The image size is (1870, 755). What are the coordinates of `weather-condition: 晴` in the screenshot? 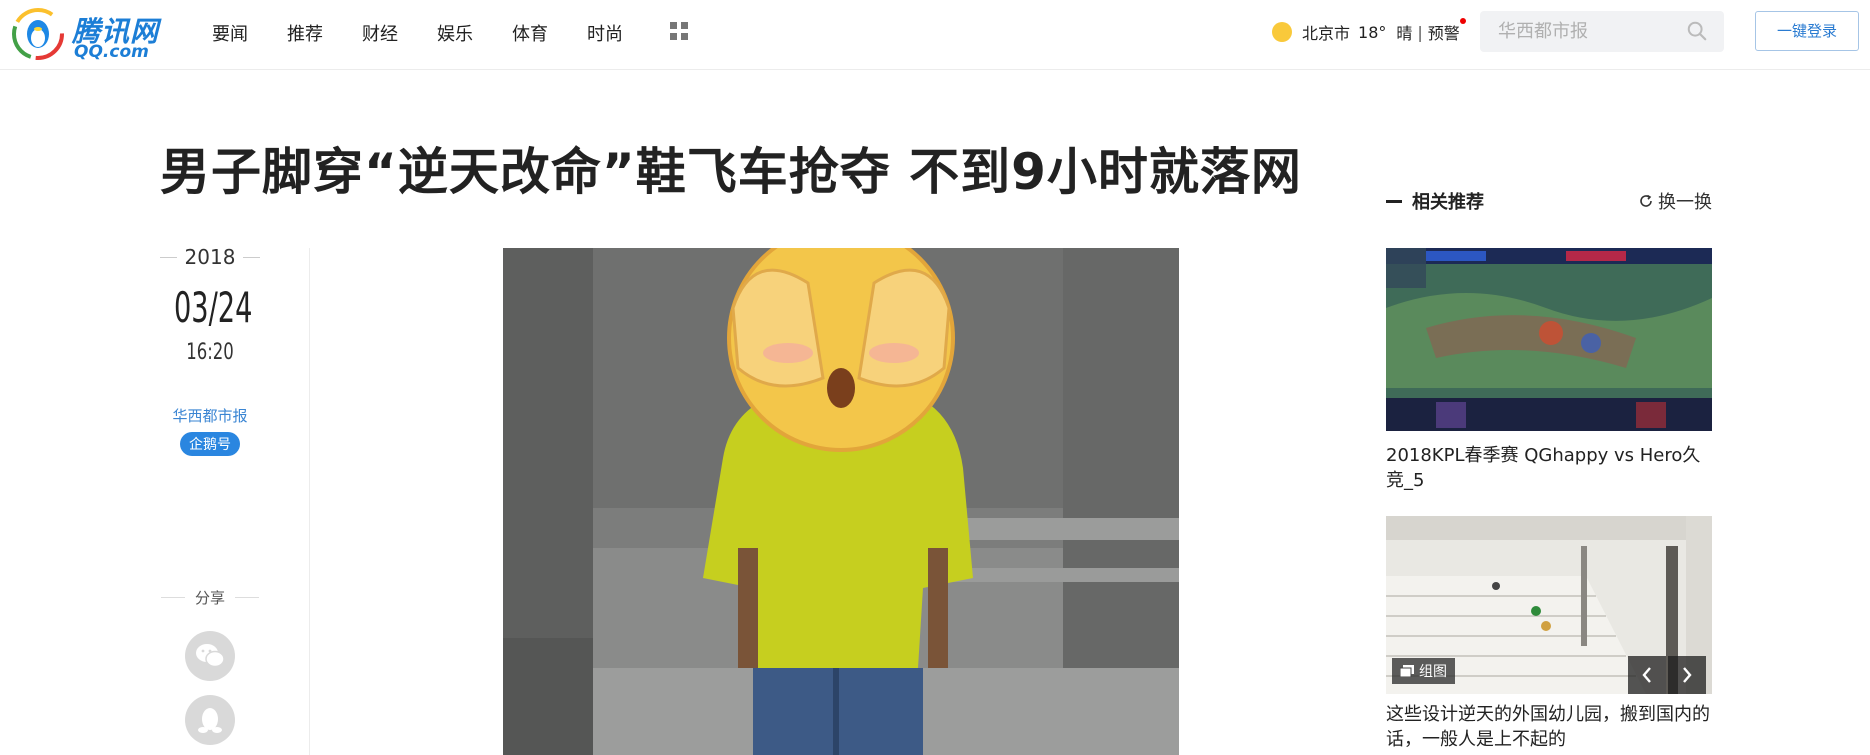 It's located at (1404, 33).